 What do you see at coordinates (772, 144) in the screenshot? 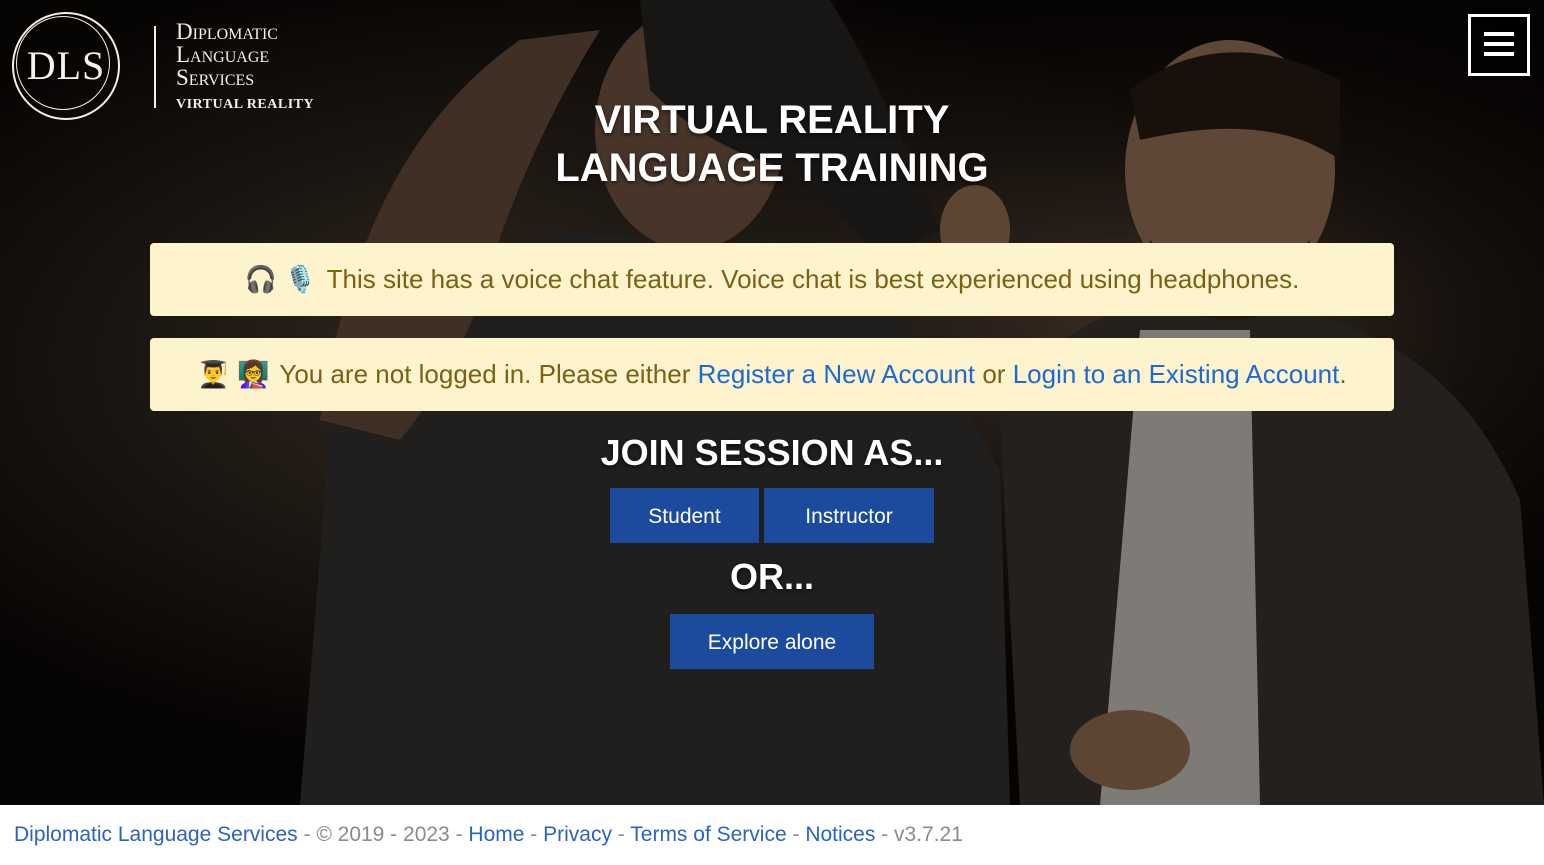
I see `page-title: VIRTUAL REALITY LANGUAGE TRAINING` at bounding box center [772, 144].